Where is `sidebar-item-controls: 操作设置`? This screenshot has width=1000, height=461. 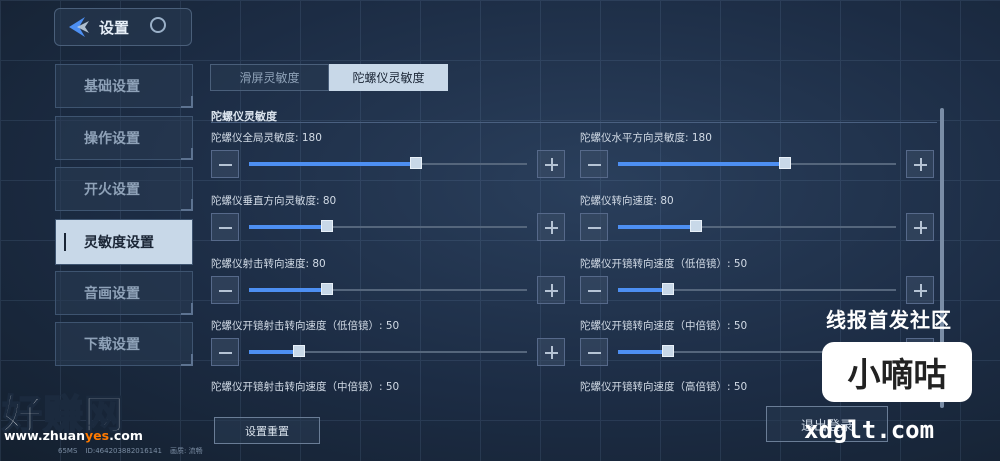
sidebar-item-controls: 操作设置 is located at coordinates (124, 137).